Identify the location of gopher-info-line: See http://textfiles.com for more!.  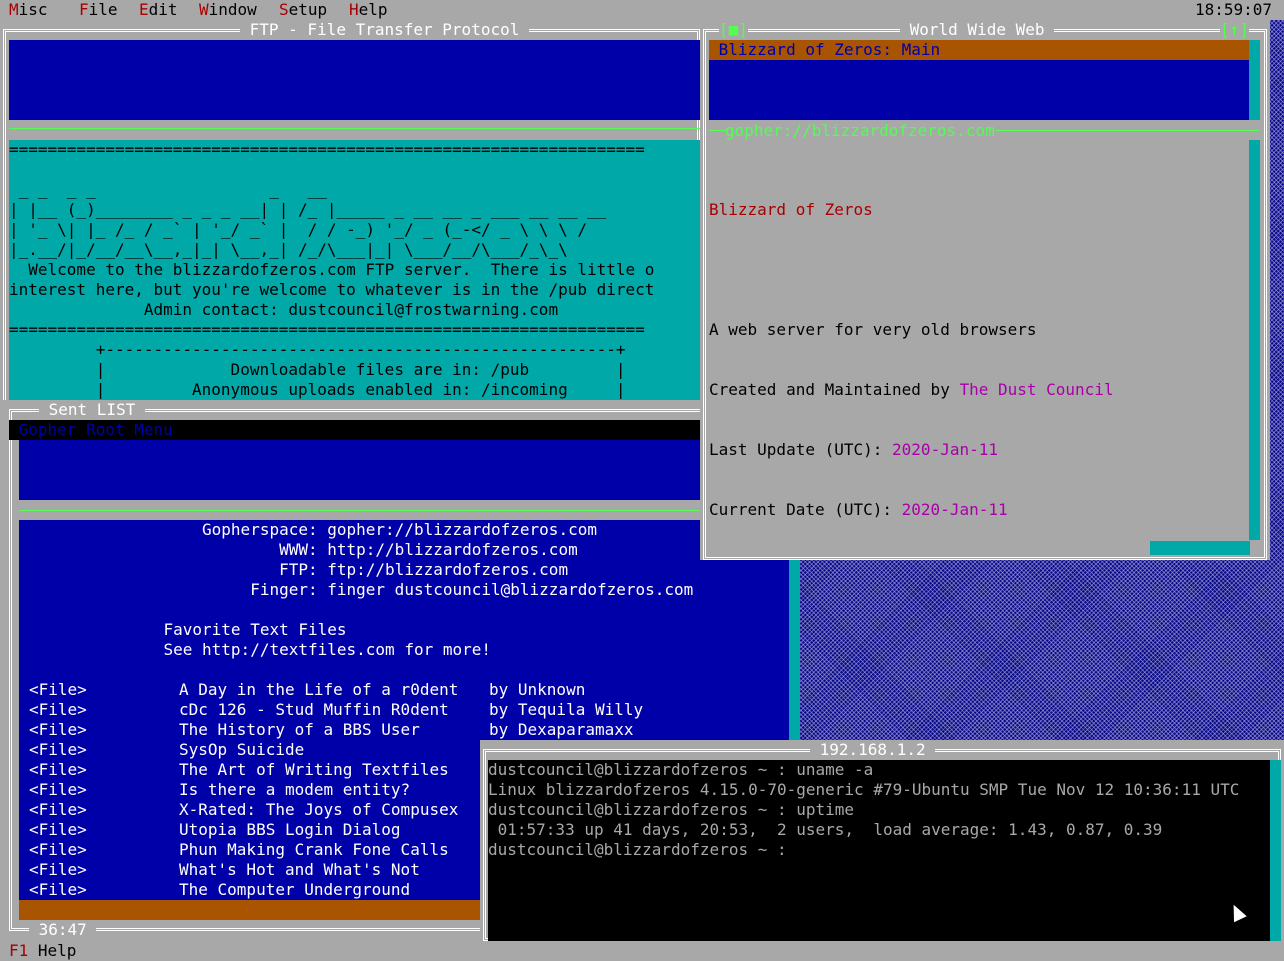
(255, 649).